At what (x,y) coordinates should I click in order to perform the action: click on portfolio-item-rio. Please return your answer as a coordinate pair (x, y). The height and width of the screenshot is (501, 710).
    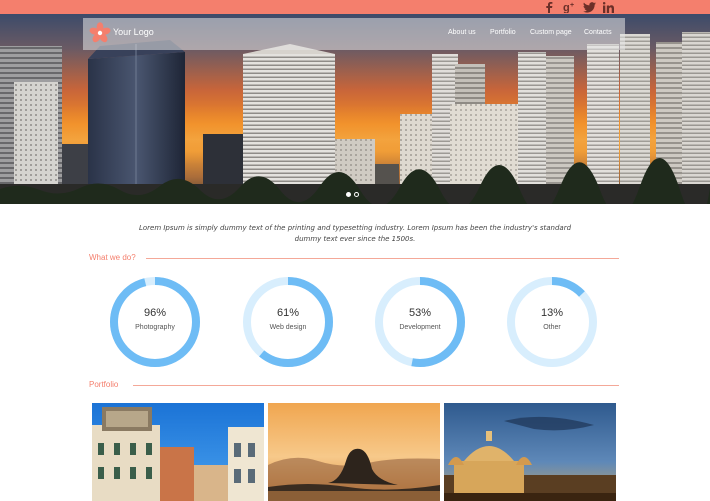
    Looking at the image, I should click on (354, 452).